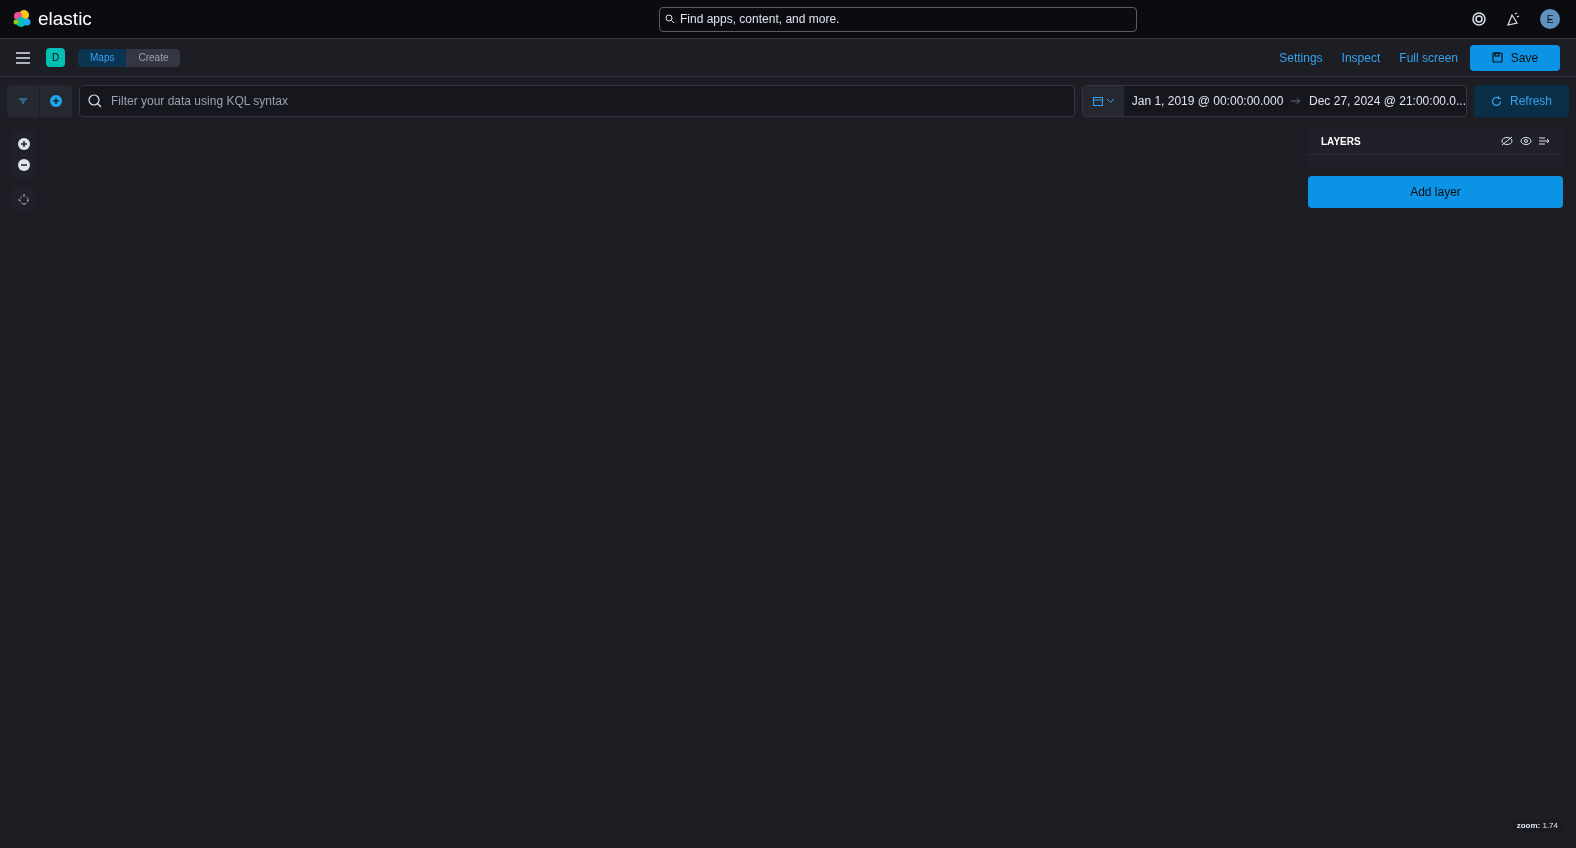 The height and width of the screenshot is (848, 1576). What do you see at coordinates (23, 164) in the screenshot?
I see `zoom-out-icon` at bounding box center [23, 164].